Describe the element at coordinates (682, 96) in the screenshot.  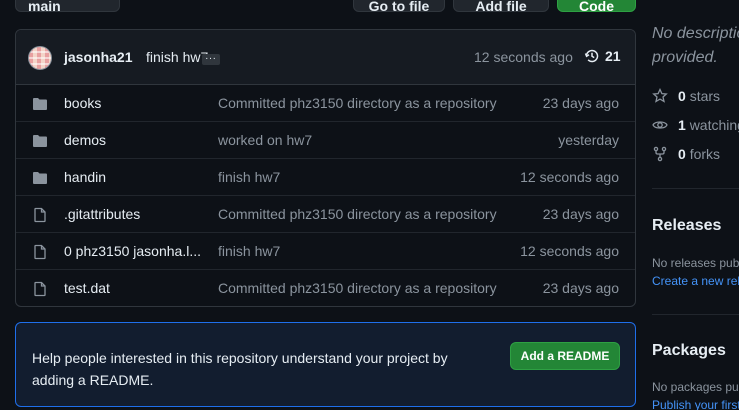
I see `stars-count: 0` at that location.